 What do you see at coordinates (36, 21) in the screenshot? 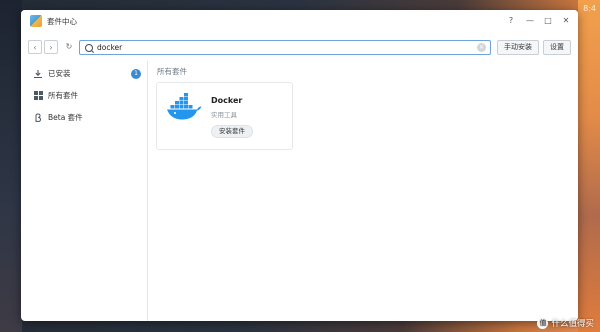
I see `package-center-logo-icon` at bounding box center [36, 21].